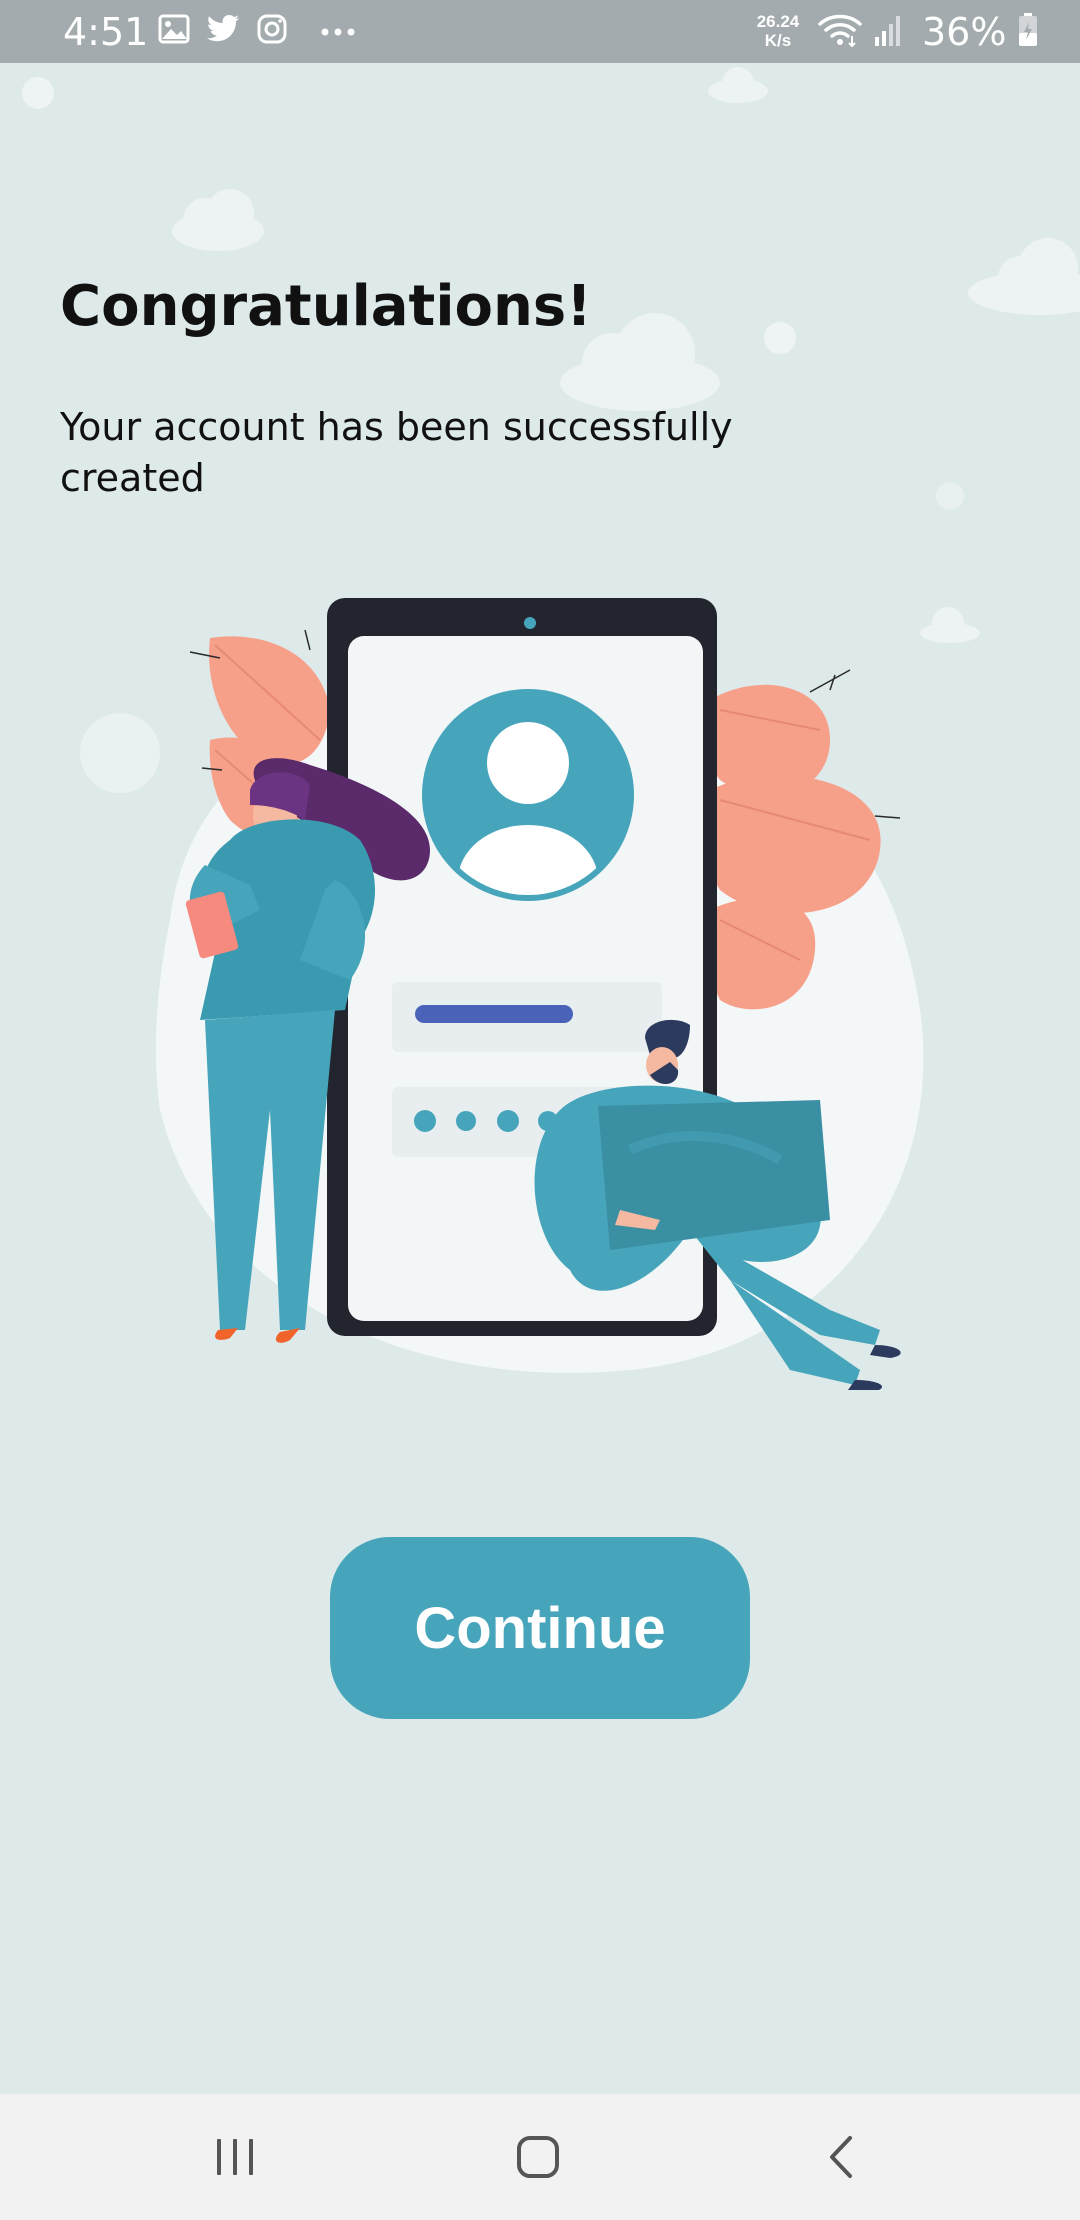 This screenshot has width=1080, height=2220. Describe the element at coordinates (540, 31) in the screenshot. I see `status-bar: 4:51 26.24 K/s 36%` at that location.